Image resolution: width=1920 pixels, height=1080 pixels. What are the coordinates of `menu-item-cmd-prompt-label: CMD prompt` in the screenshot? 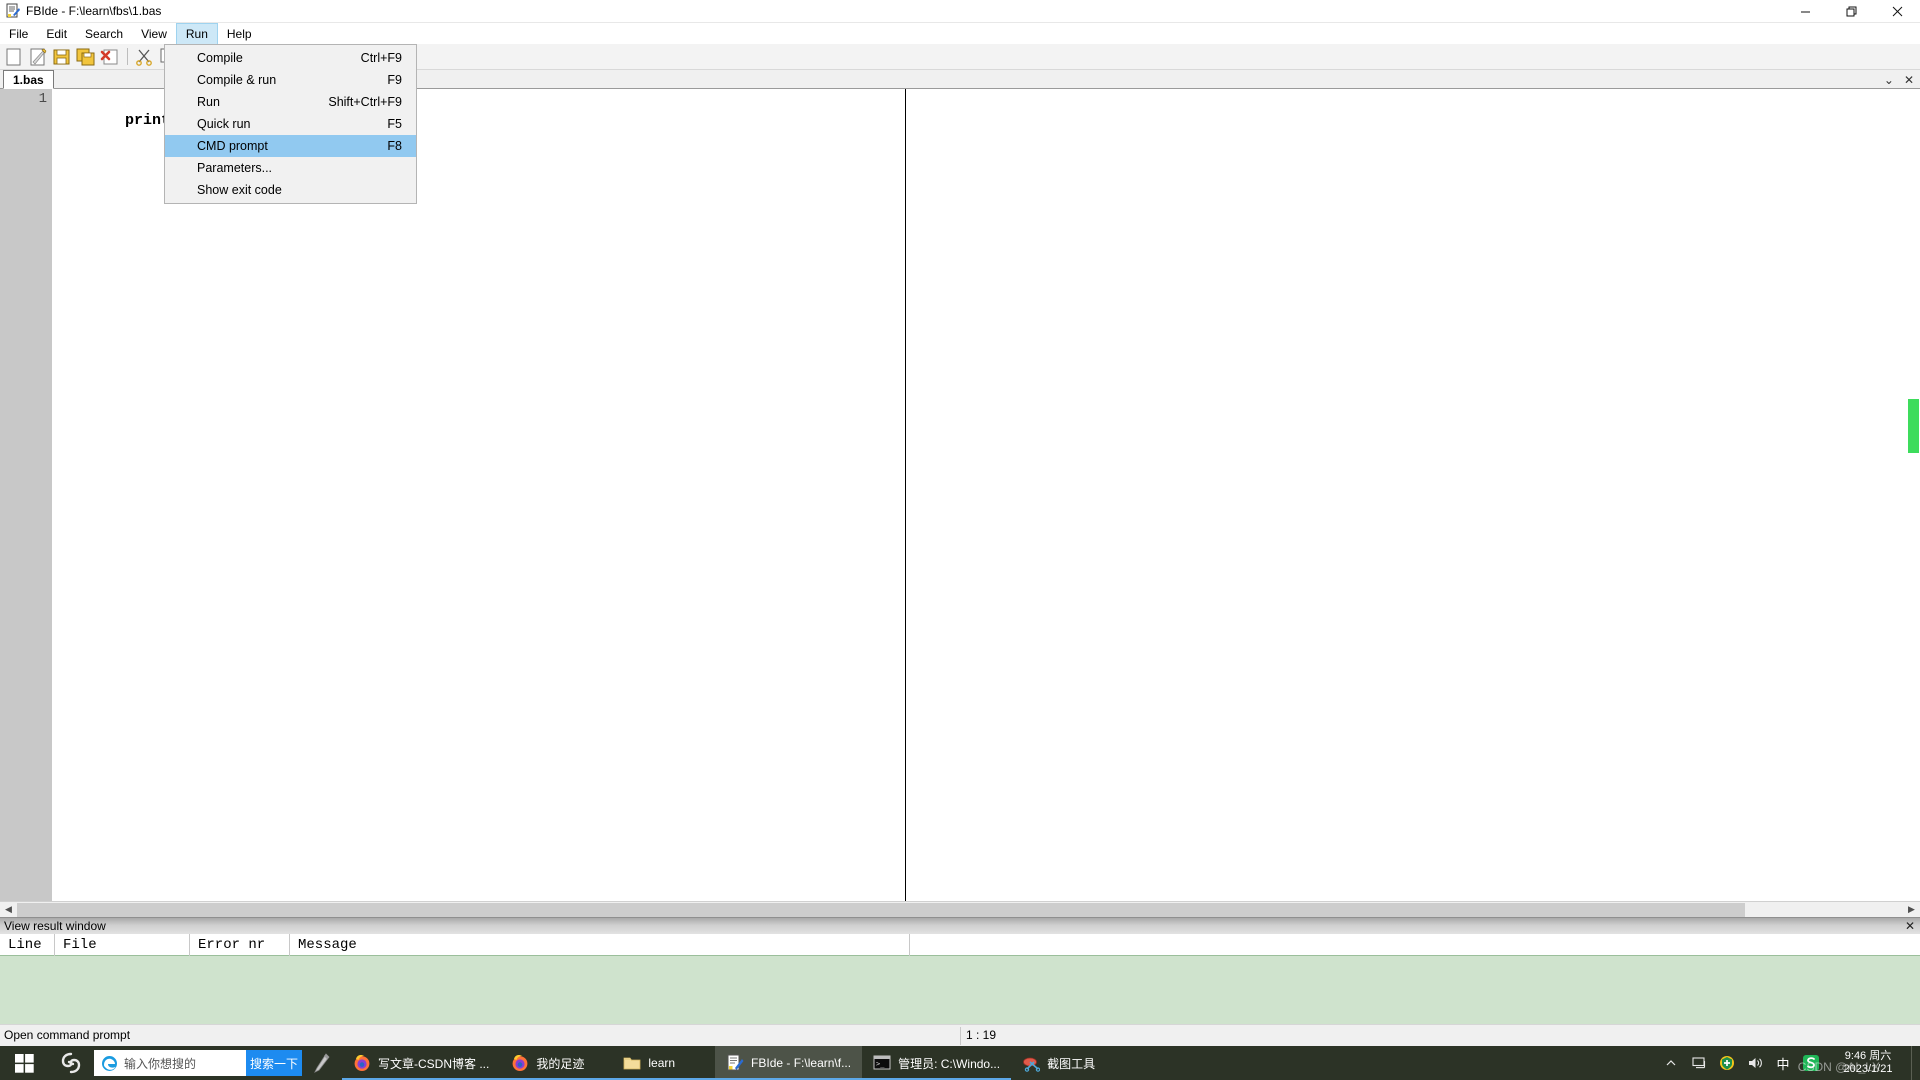 It's located at (232, 145).